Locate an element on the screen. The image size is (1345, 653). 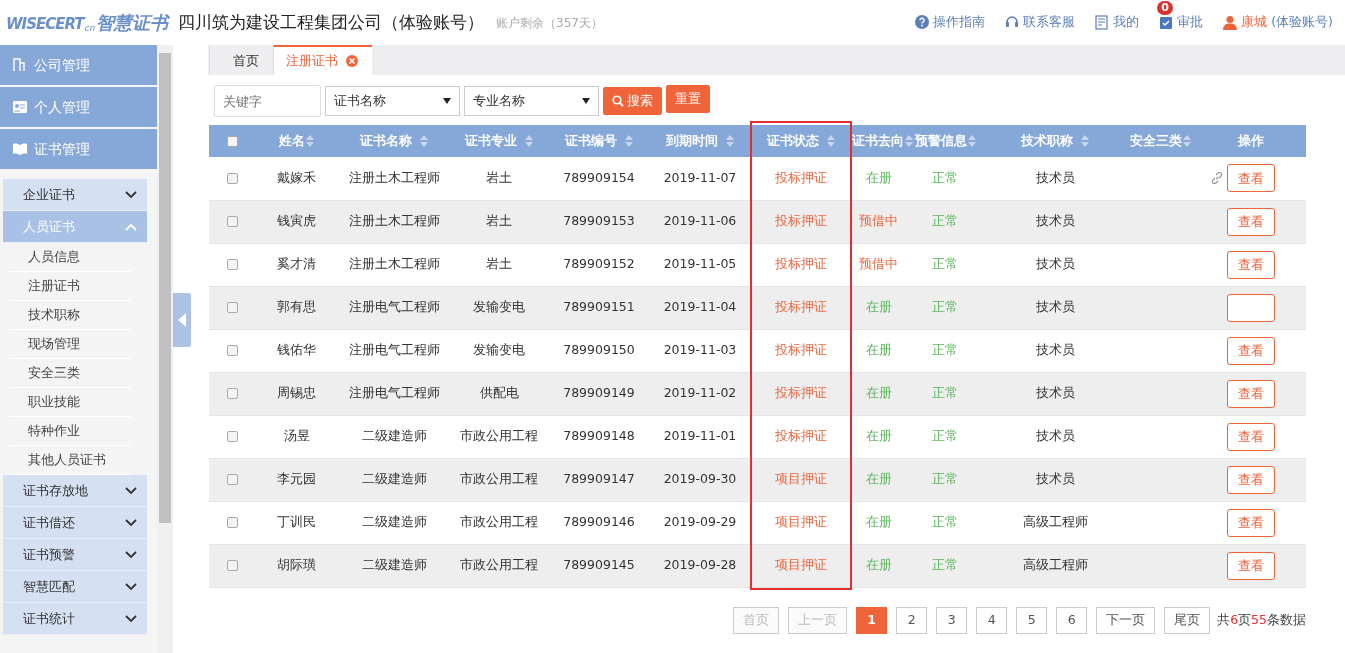
document-icon is located at coordinates (1102, 22).